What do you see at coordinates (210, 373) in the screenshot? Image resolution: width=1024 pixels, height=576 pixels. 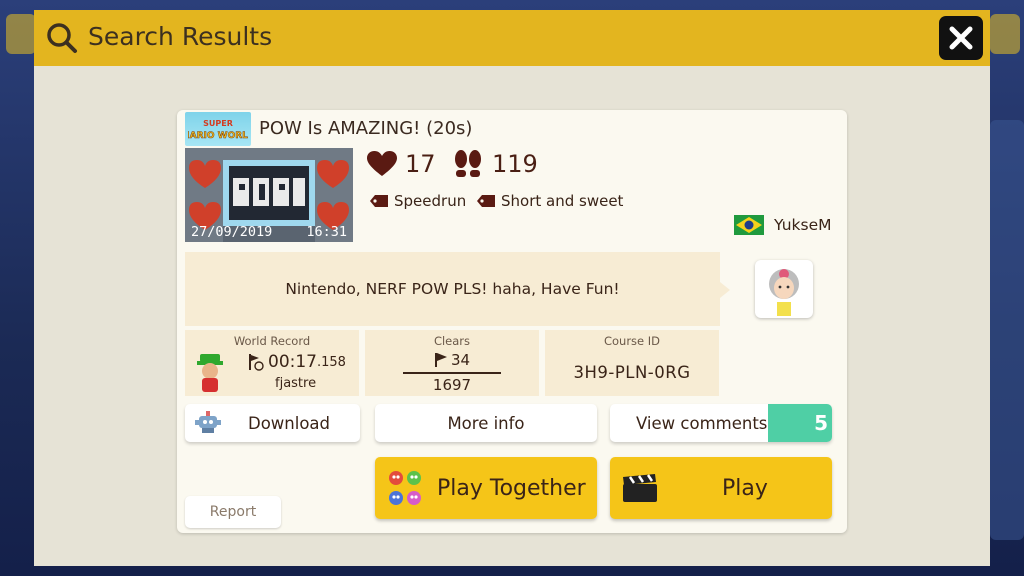 I see `record-holder-avatar` at bounding box center [210, 373].